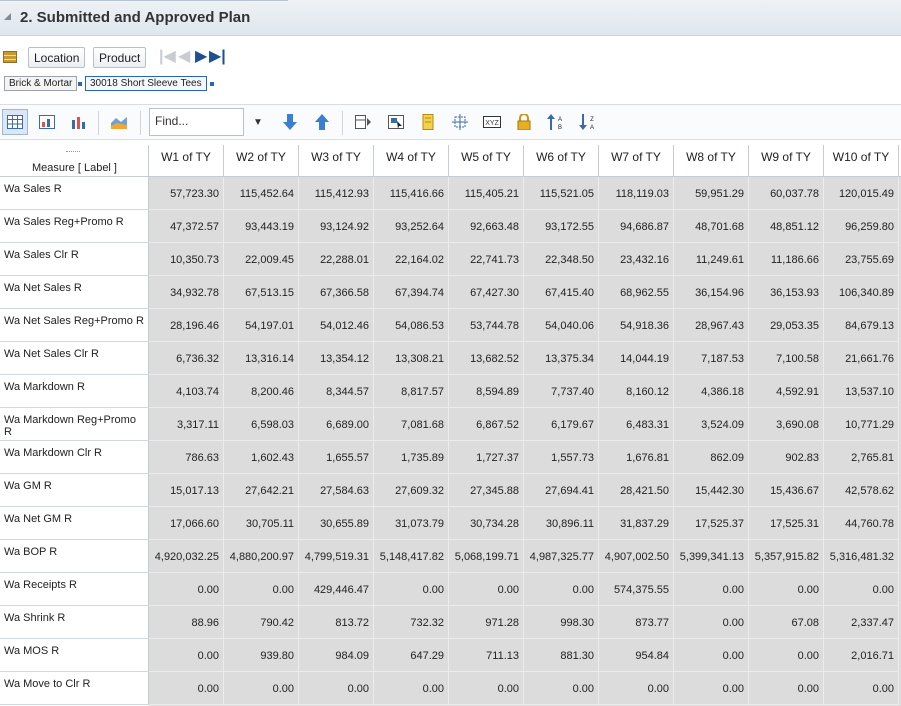 The height and width of the screenshot is (706, 901). Describe the element at coordinates (336, 292) in the screenshot. I see `grid-cell: 67,366.58` at that location.